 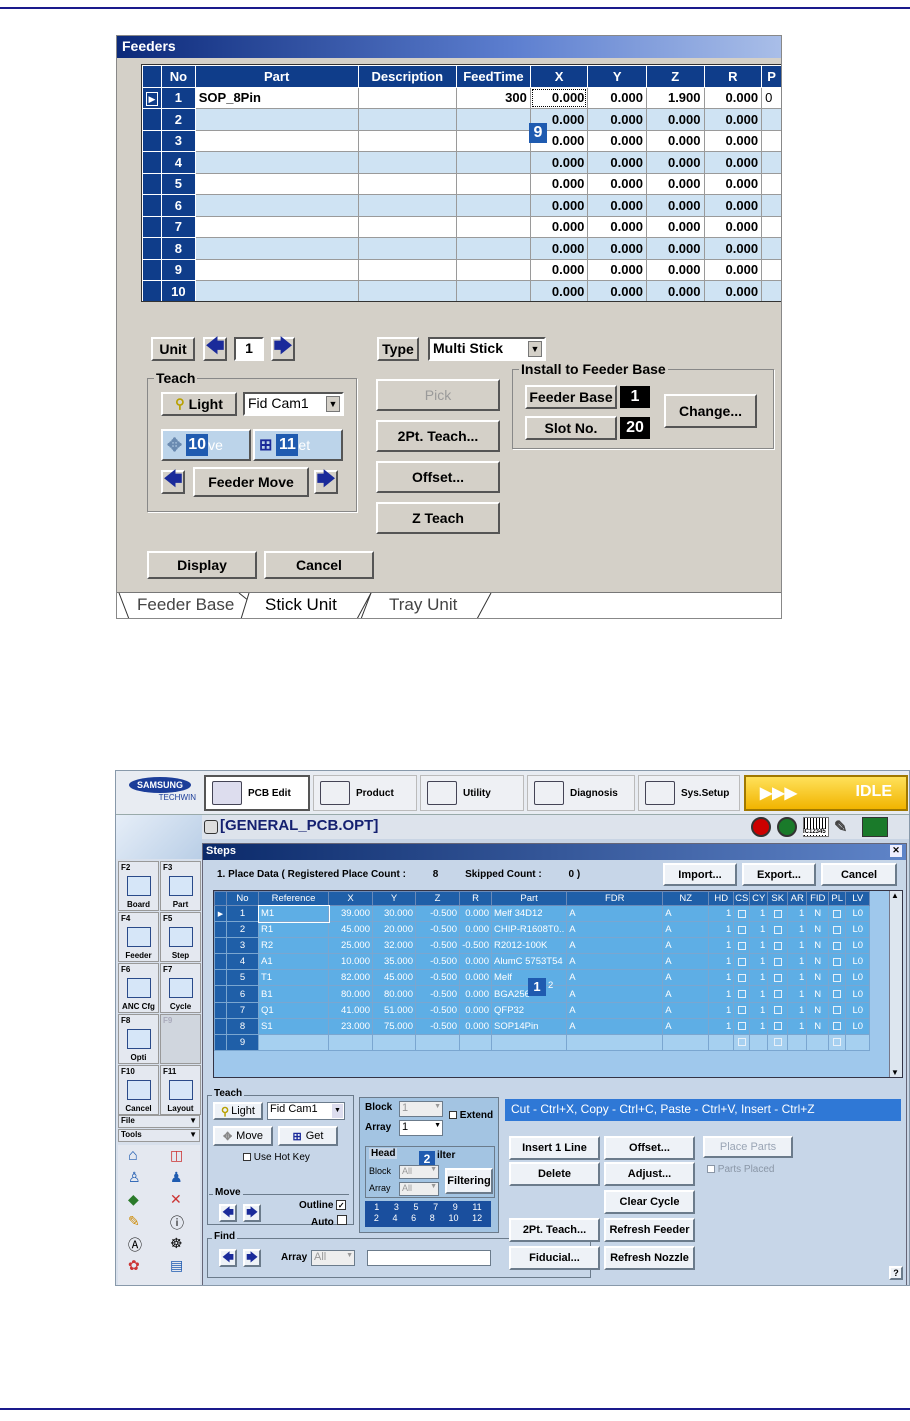 What do you see at coordinates (493, 76) in the screenshot?
I see `column-header-feed: FeedTime` at bounding box center [493, 76].